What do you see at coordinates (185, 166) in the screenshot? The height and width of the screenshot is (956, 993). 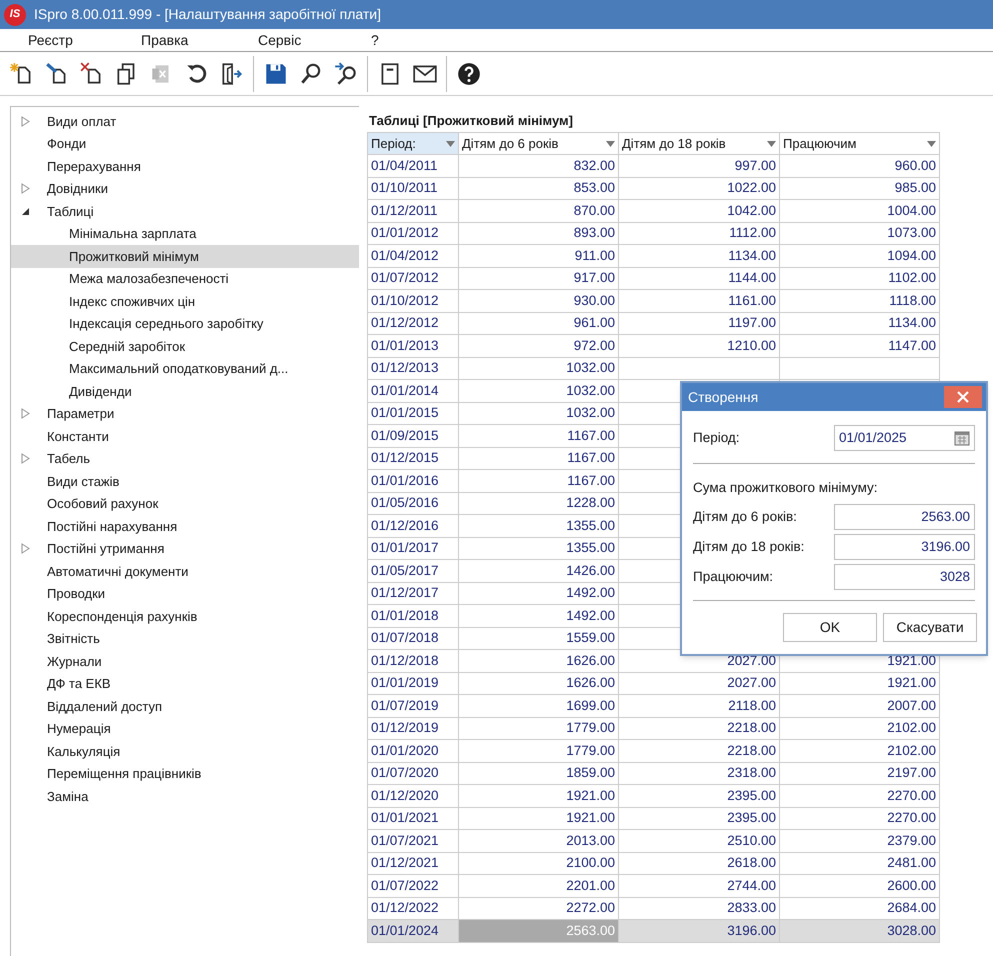 I see `tree-item: Перерахування` at bounding box center [185, 166].